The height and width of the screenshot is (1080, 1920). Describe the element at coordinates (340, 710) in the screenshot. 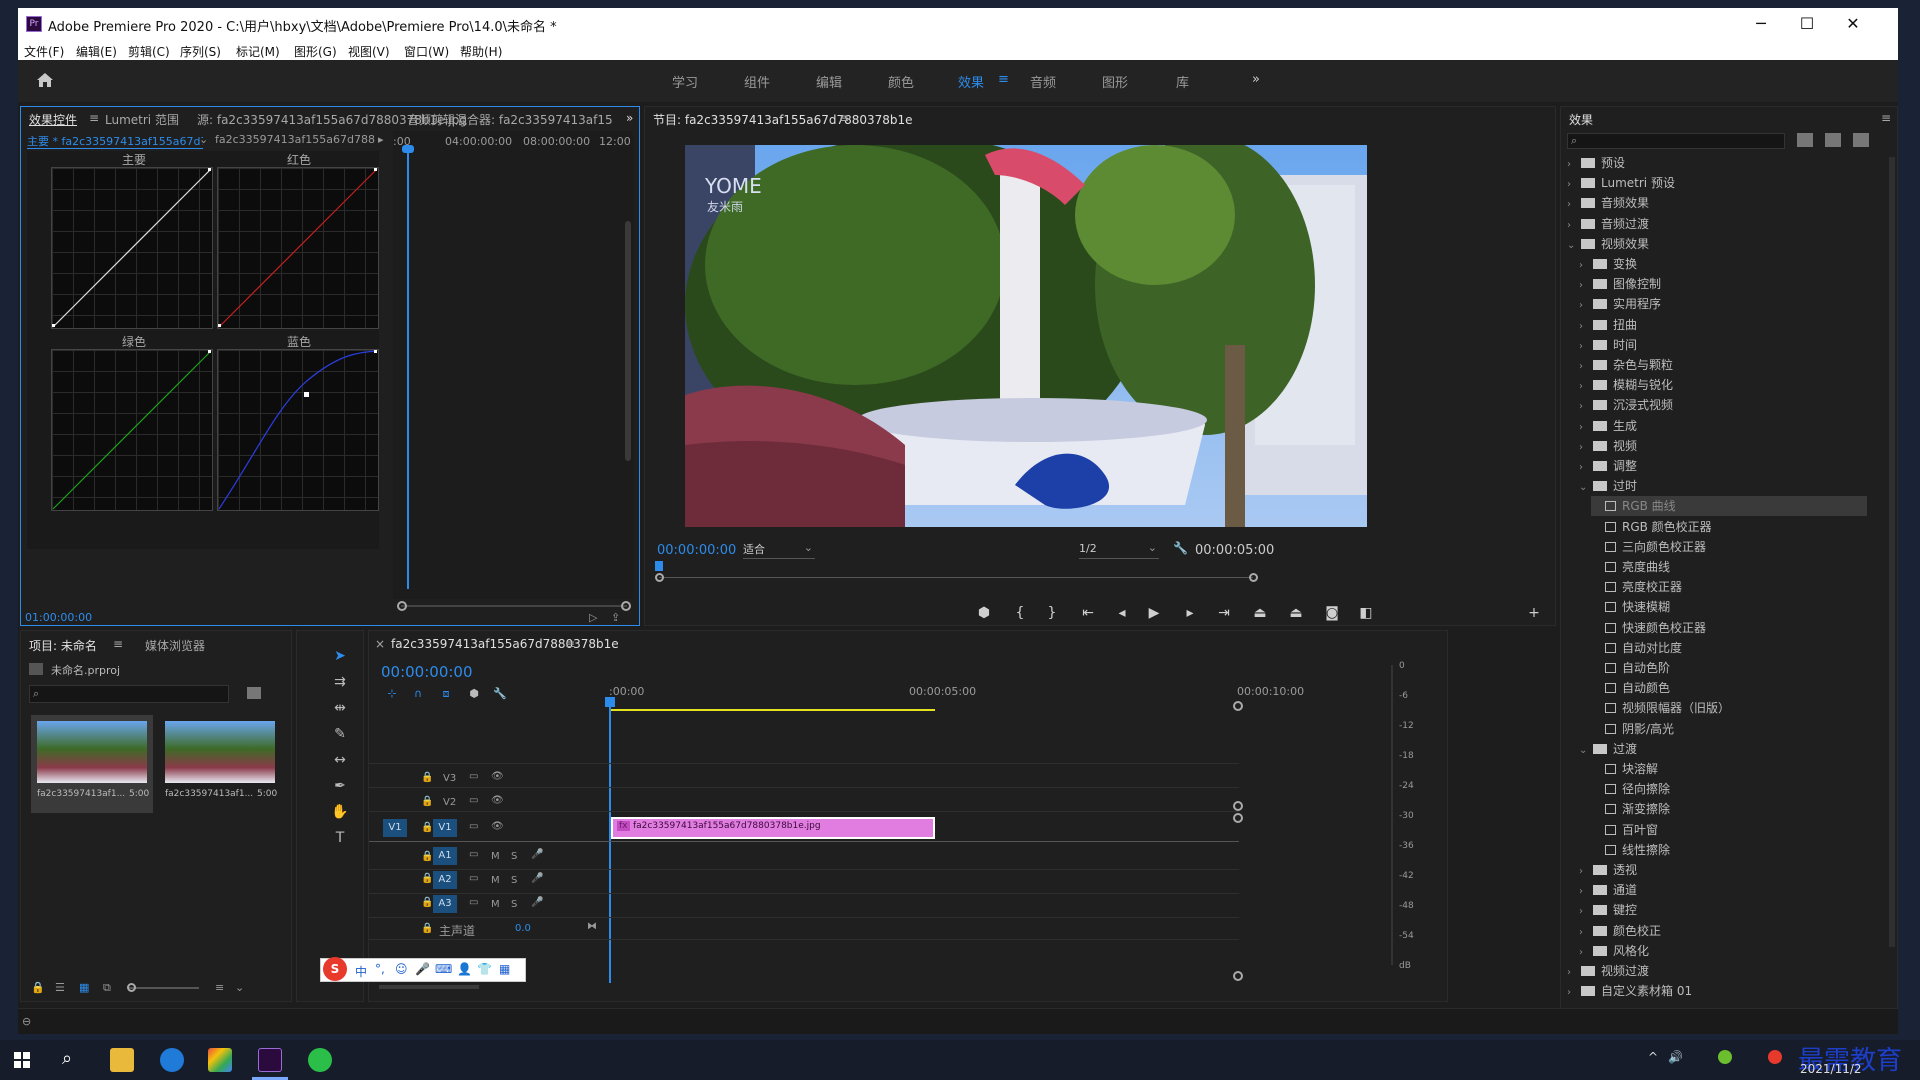

I see `ripple-edit-tool-icon: ⇹` at that location.